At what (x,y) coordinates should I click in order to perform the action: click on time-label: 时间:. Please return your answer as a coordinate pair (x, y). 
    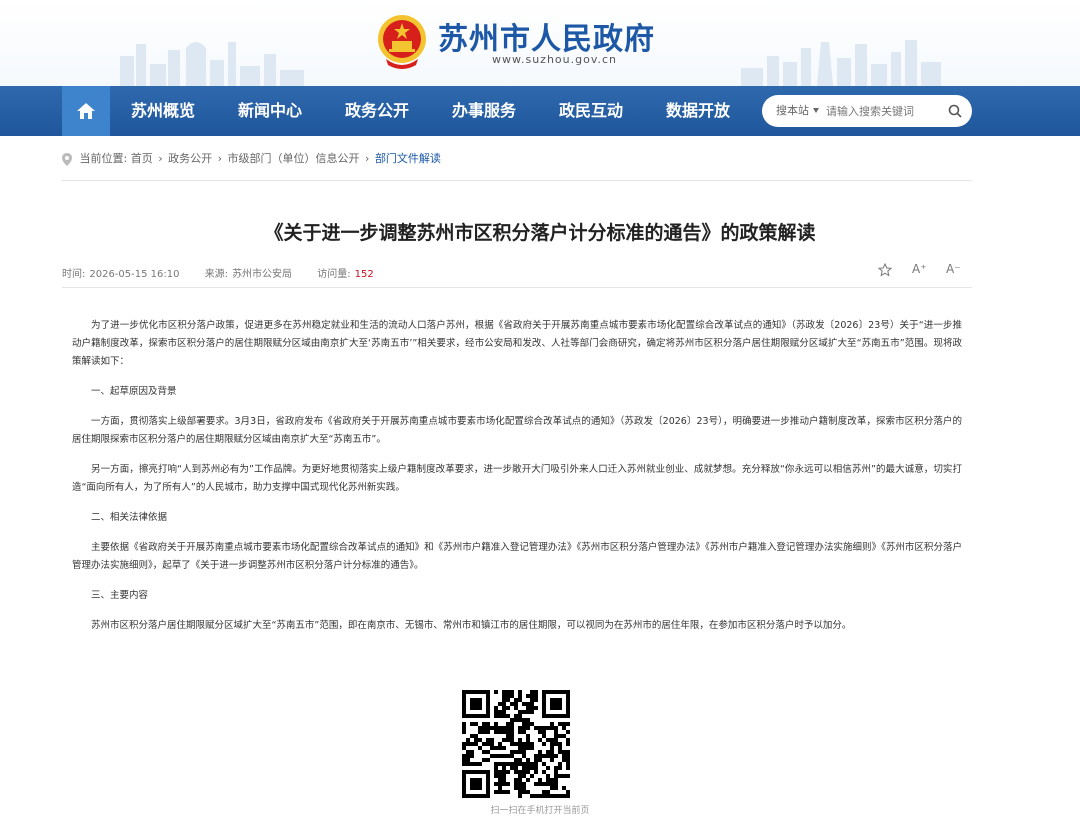
    Looking at the image, I should click on (74, 274).